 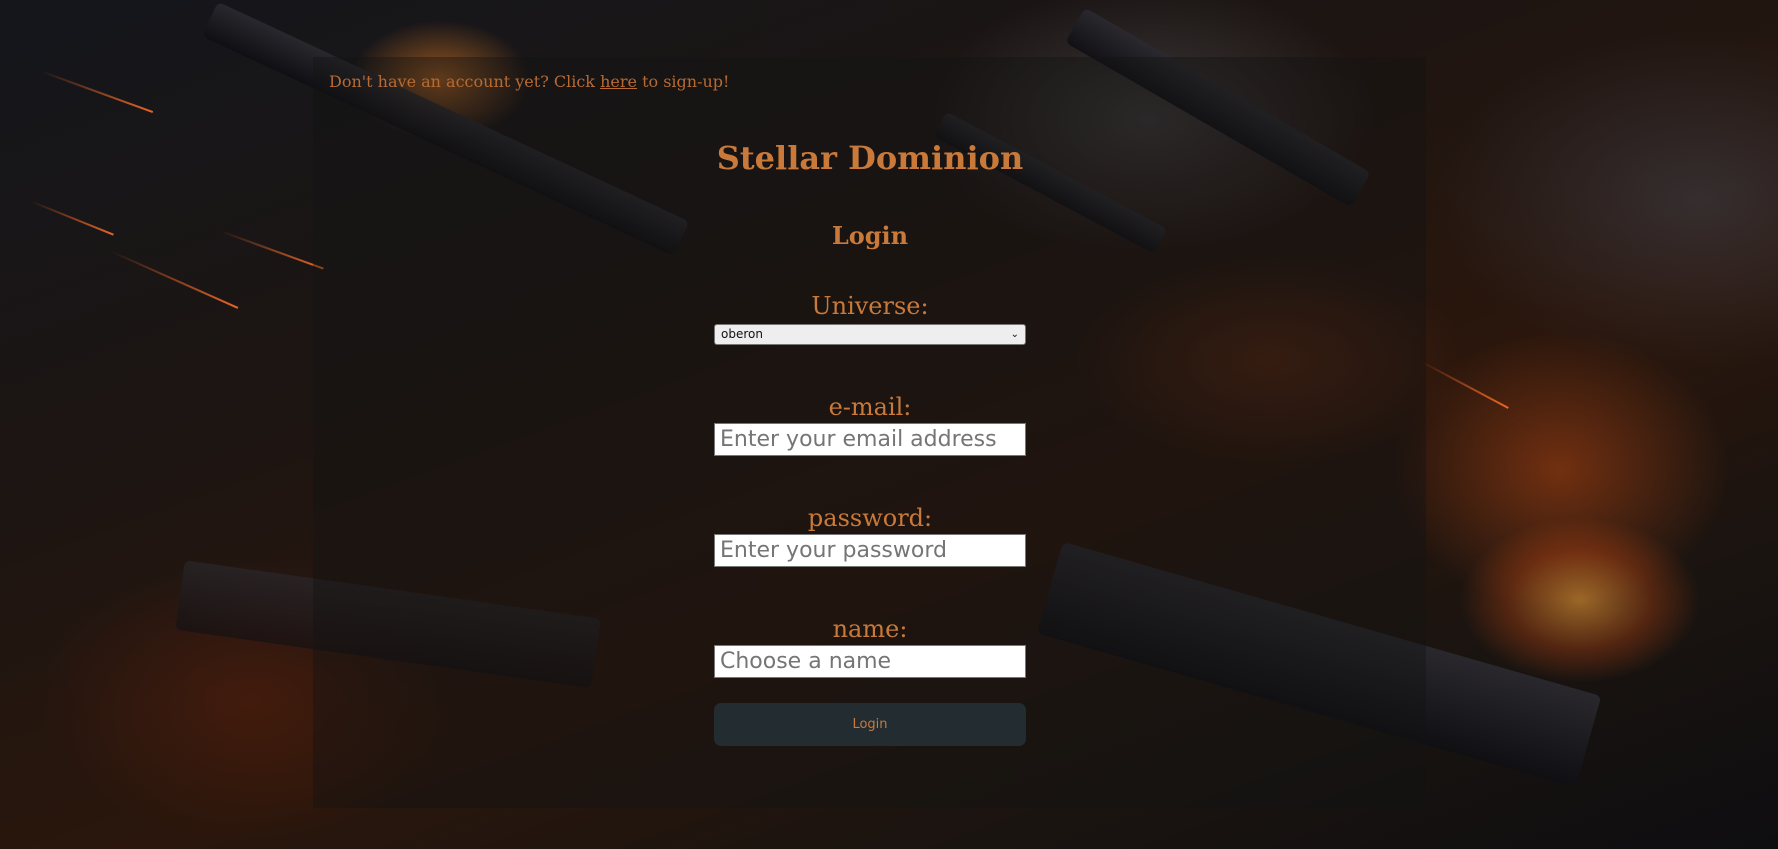 What do you see at coordinates (870, 550) in the screenshot?
I see `password-field: Enter your password` at bounding box center [870, 550].